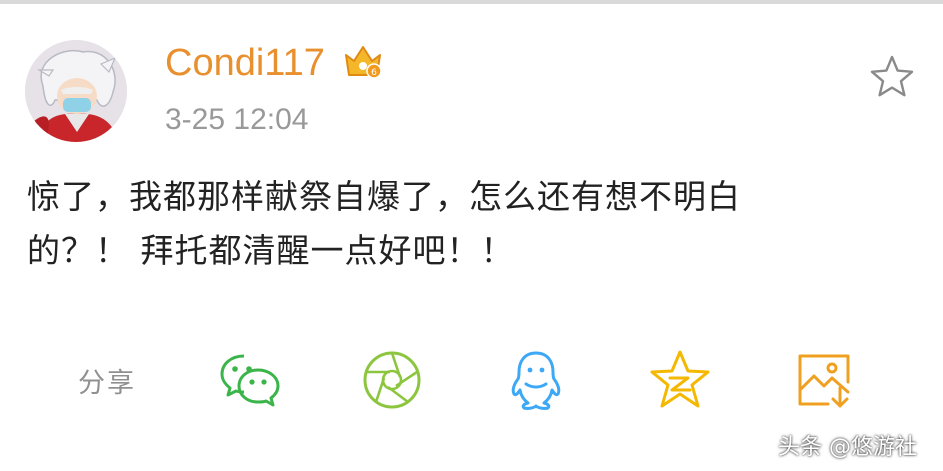  I want to click on share-label: 分享, so click(107, 383).